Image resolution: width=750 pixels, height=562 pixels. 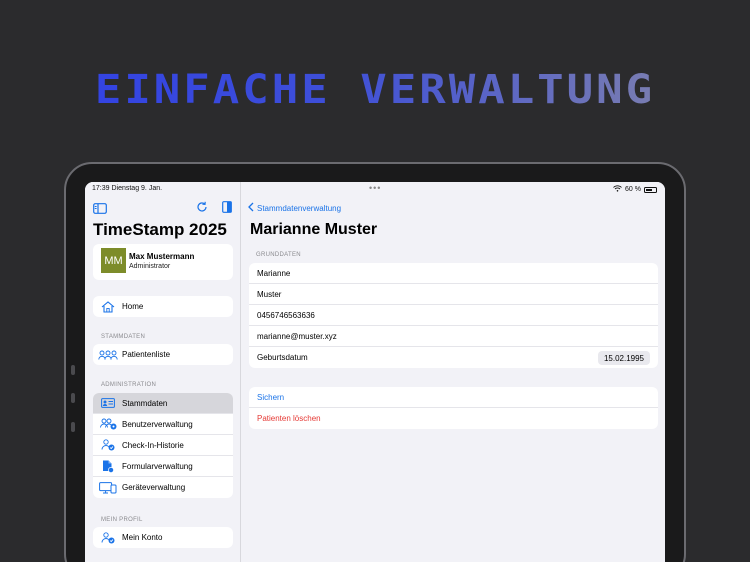 What do you see at coordinates (157, 466) in the screenshot?
I see `sidebar-item-label: Formularverwaltung` at bounding box center [157, 466].